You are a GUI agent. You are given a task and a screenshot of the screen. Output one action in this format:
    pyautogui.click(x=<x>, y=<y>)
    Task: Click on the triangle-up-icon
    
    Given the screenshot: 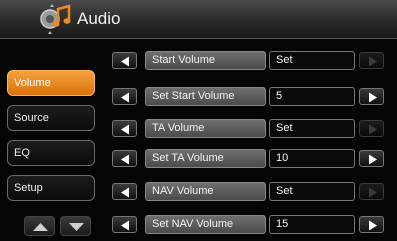 What is the action you would take?
    pyautogui.click(x=40, y=227)
    